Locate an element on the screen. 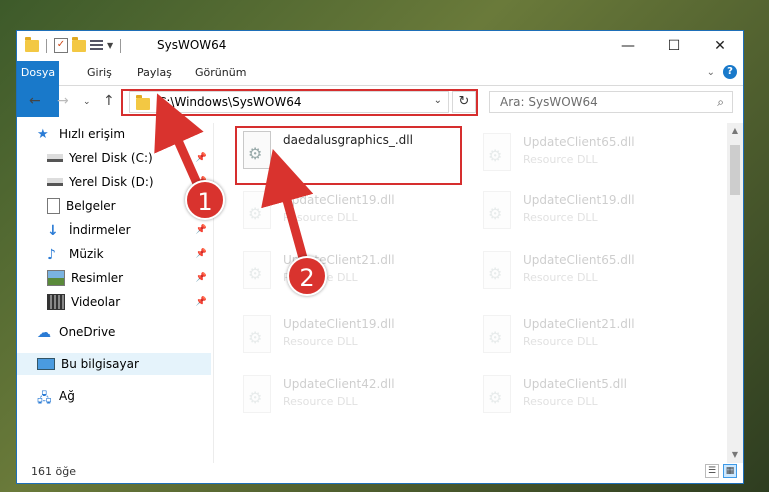 This screenshot has height=492, width=769. step-2-badge: 2 is located at coordinates (307, 276).